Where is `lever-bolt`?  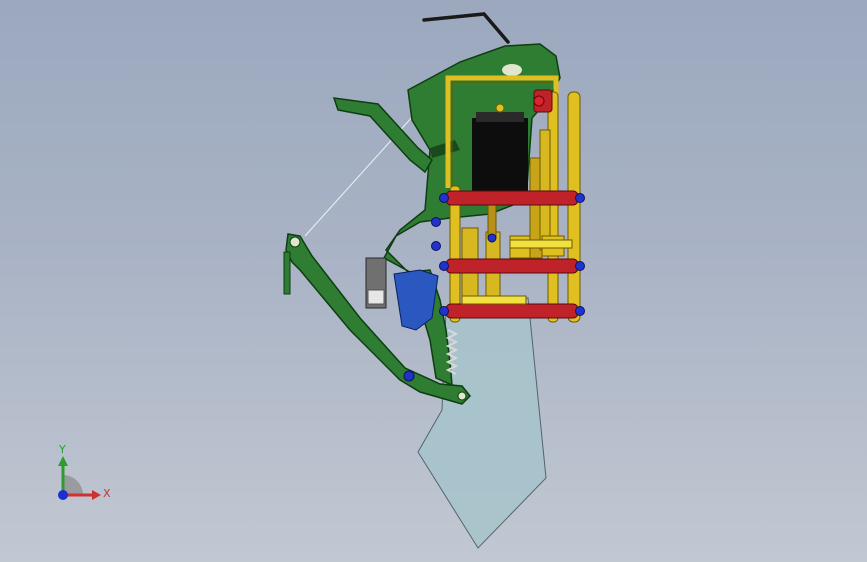 lever-bolt is located at coordinates (409, 376).